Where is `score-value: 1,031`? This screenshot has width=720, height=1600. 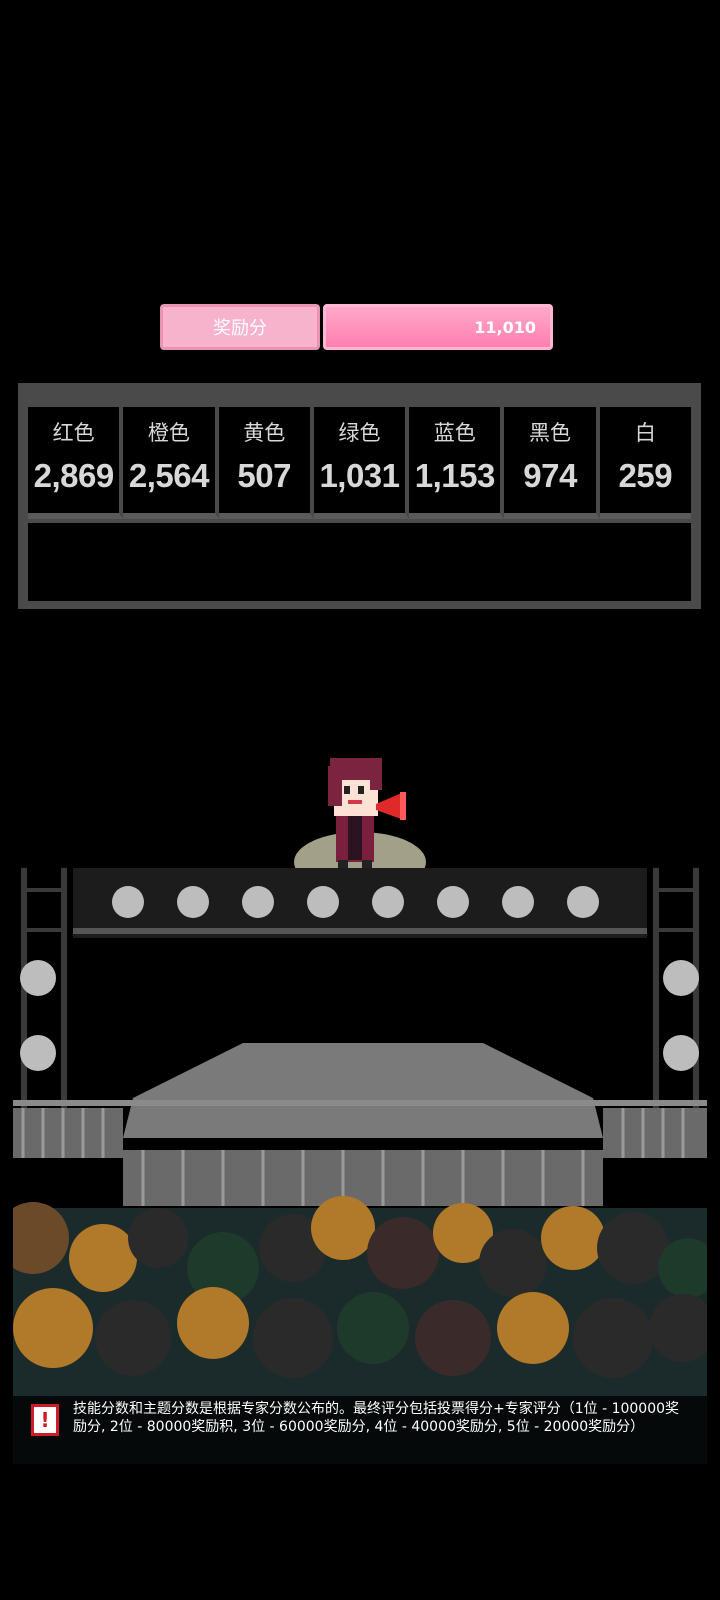 score-value: 1,031 is located at coordinates (359, 475).